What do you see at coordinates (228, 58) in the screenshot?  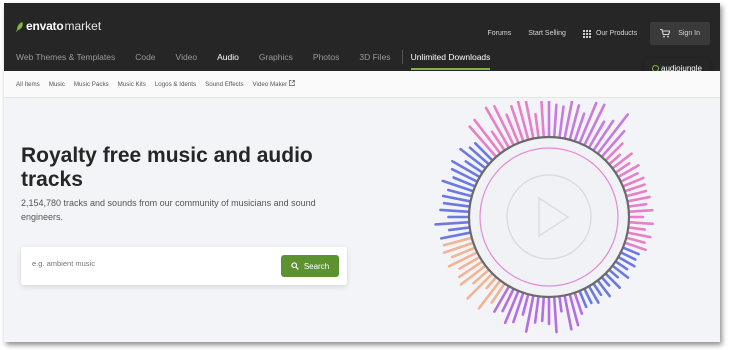 I see `nav-audio: Audio` at bounding box center [228, 58].